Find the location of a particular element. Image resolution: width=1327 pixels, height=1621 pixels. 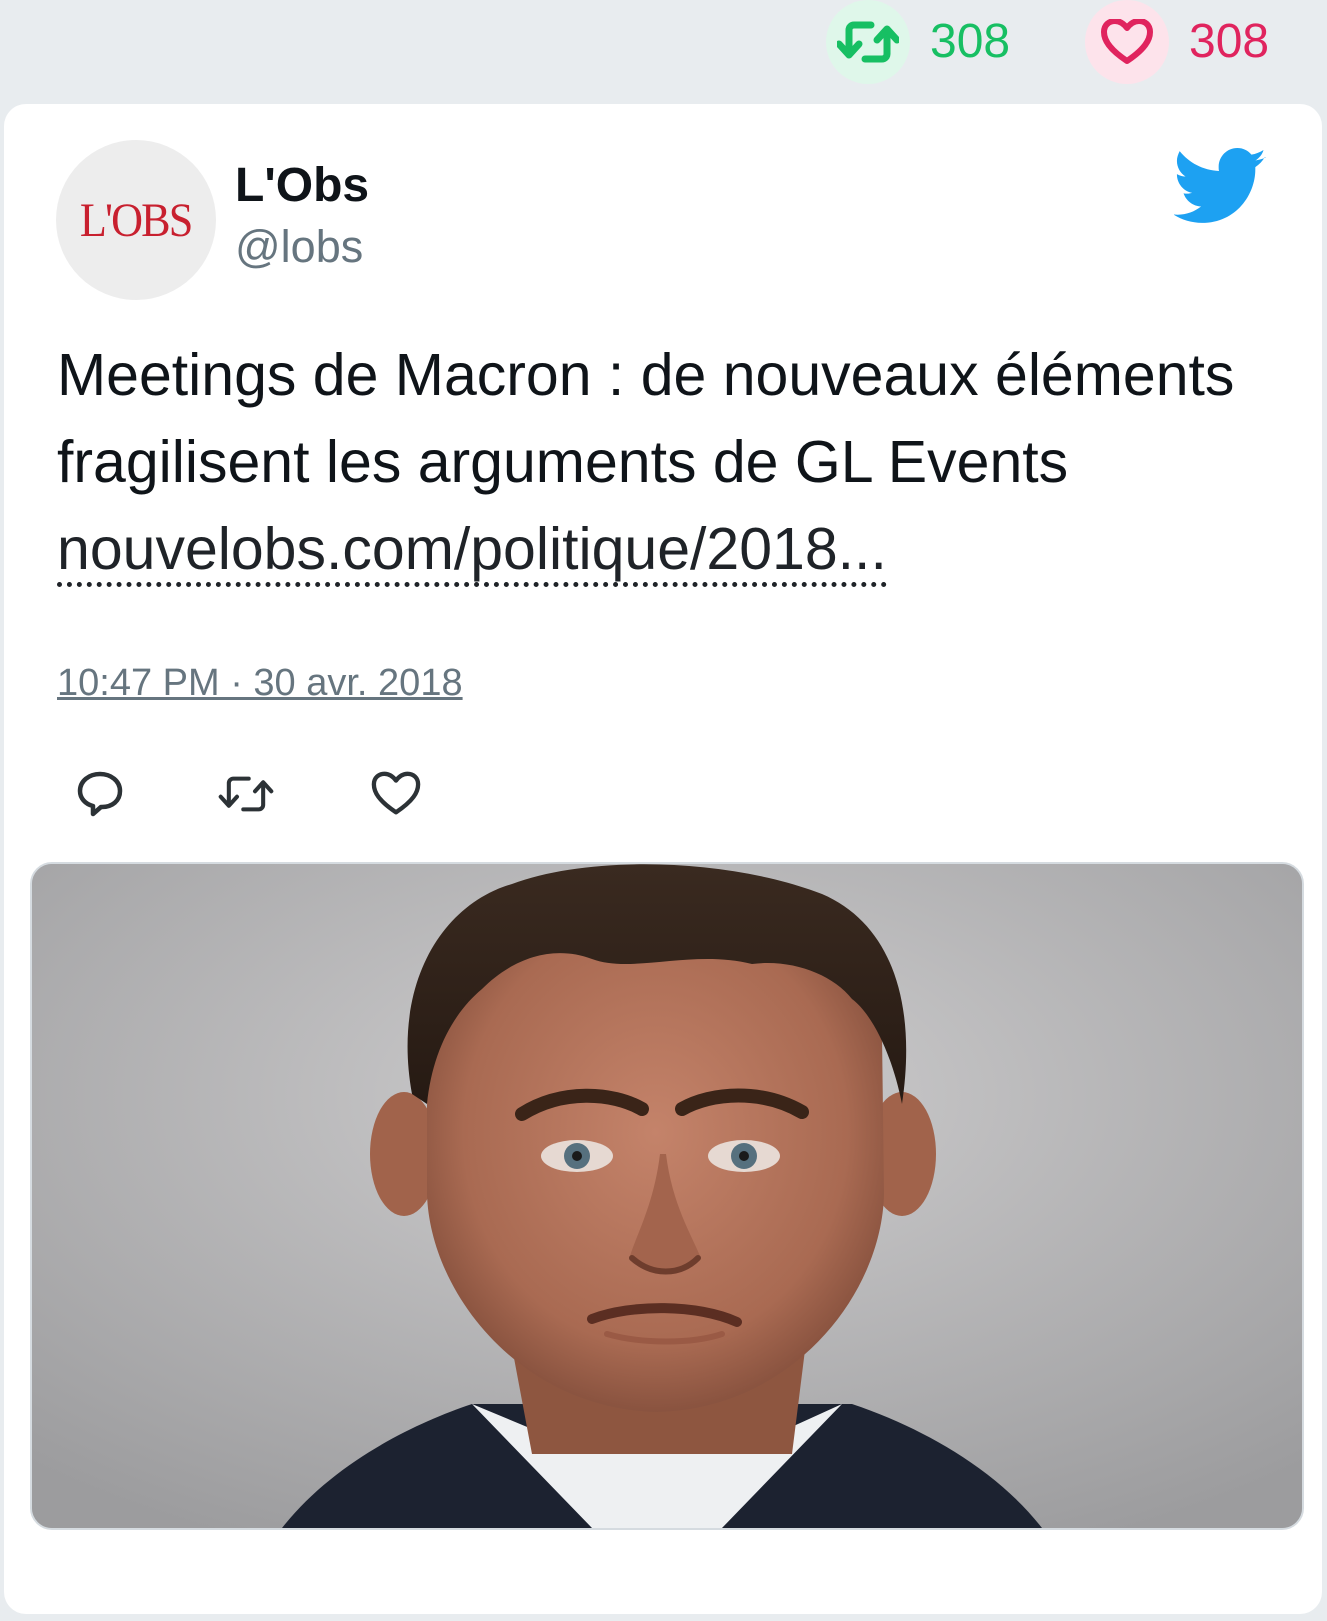

like-count: 308 is located at coordinates (1229, 41).